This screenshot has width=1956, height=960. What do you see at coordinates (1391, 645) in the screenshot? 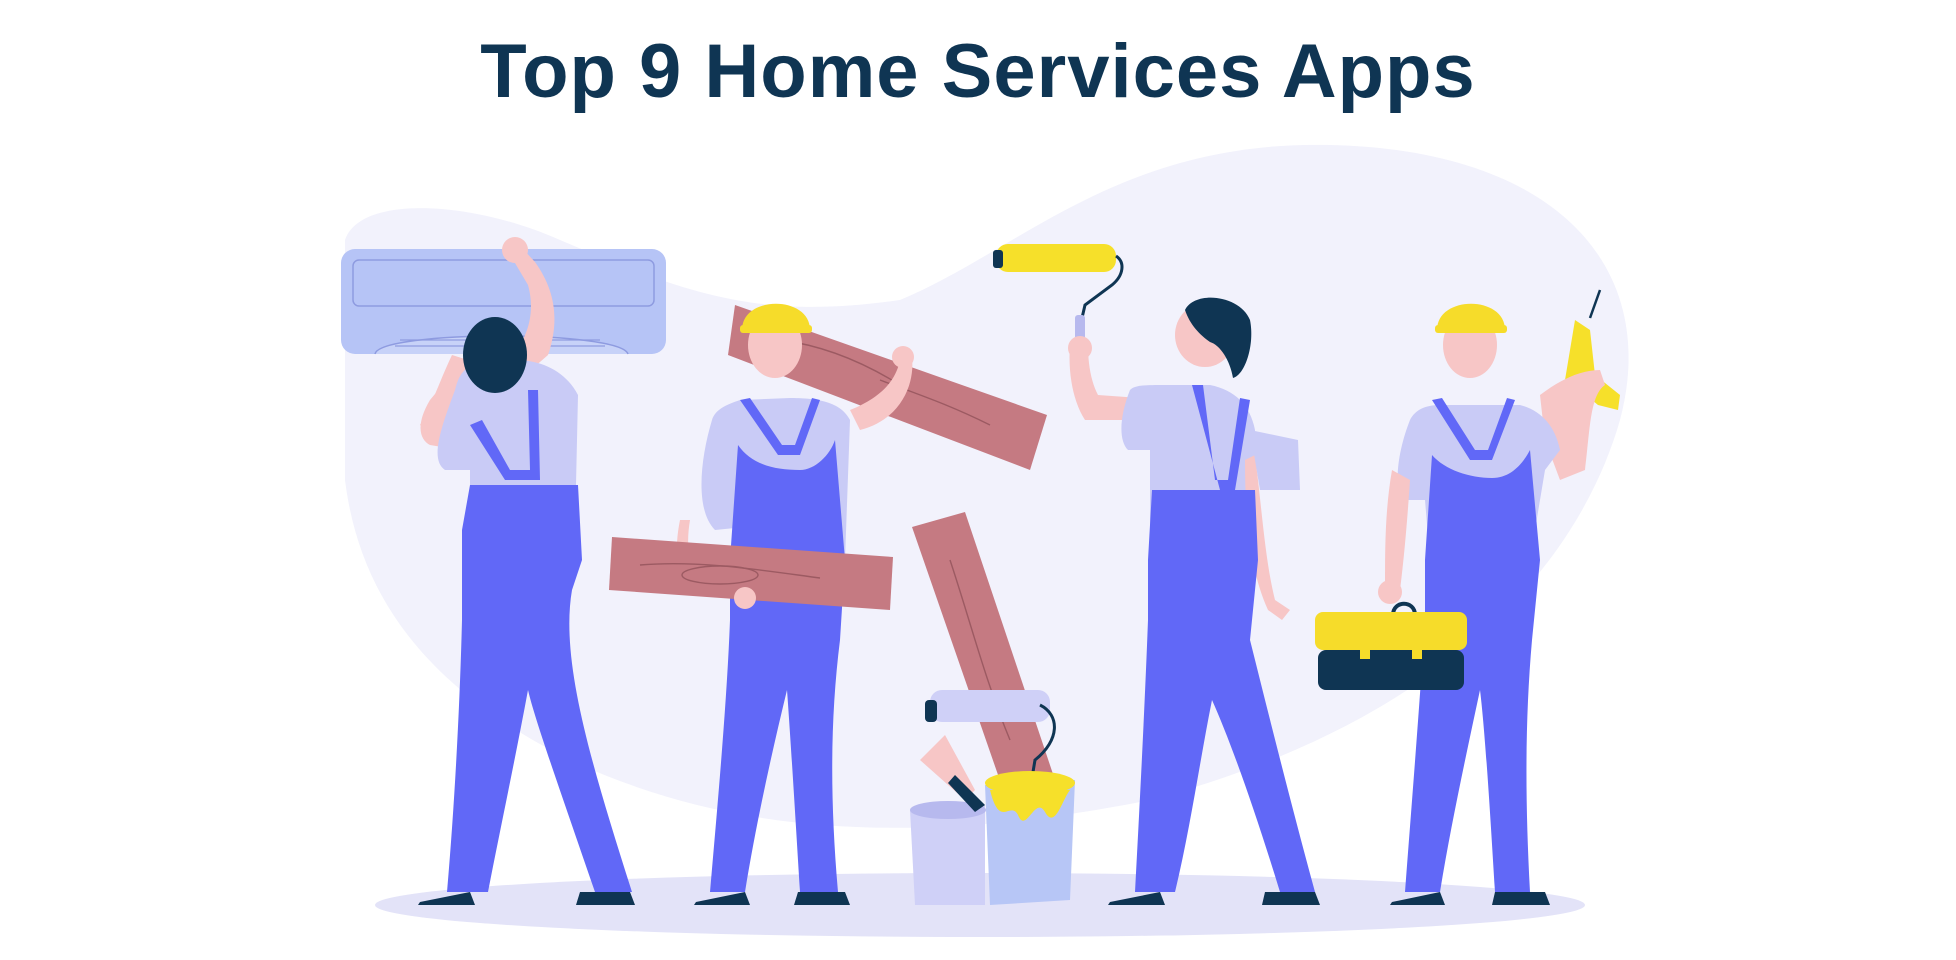
I see `toolbox` at bounding box center [1391, 645].